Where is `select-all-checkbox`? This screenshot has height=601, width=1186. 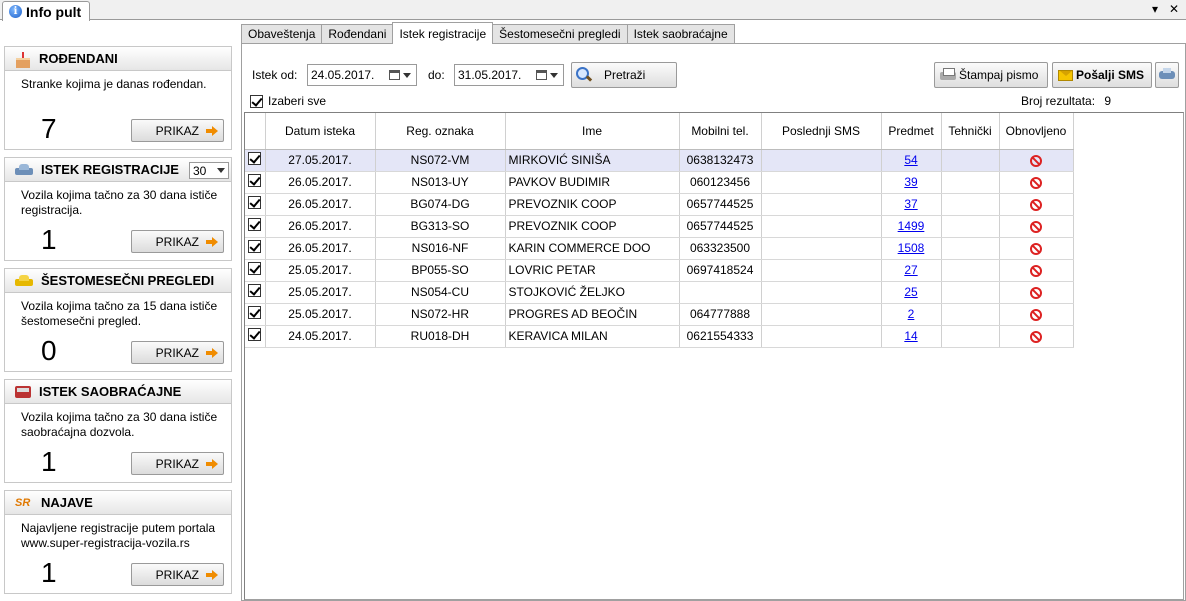
select-all-checkbox is located at coordinates (256, 101).